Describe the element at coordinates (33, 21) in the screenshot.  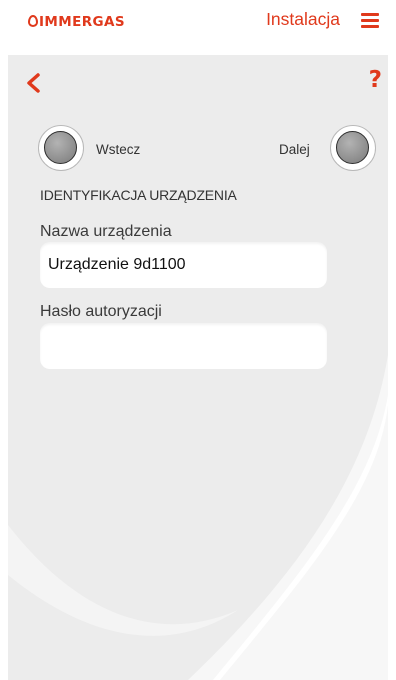
I see `flame-icon` at that location.